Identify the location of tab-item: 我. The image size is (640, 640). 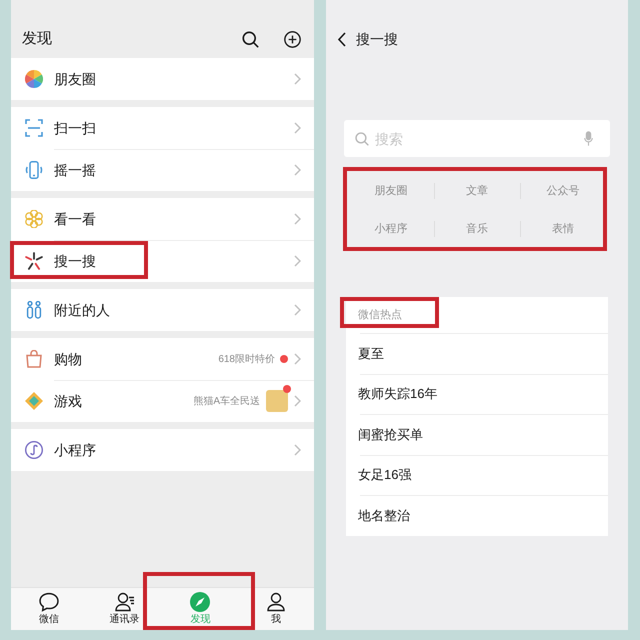
(276, 609).